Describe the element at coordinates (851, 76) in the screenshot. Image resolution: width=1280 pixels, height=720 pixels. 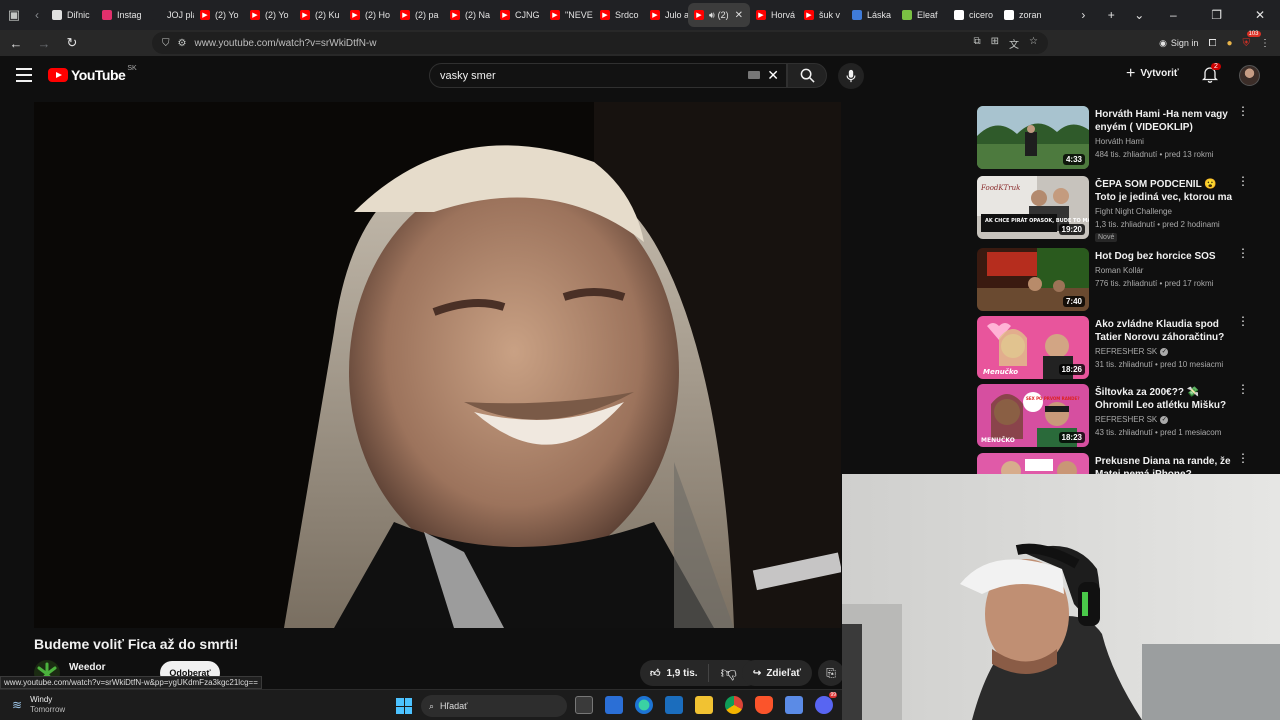
I see `voice-search-button` at that location.